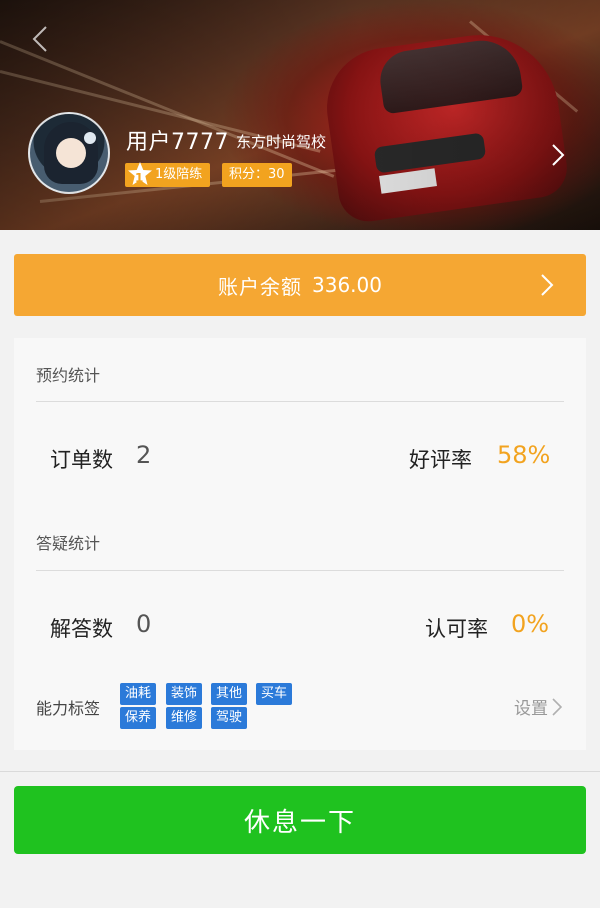 This screenshot has width=600, height=908. I want to click on settings-label: 设置, so click(531, 709).